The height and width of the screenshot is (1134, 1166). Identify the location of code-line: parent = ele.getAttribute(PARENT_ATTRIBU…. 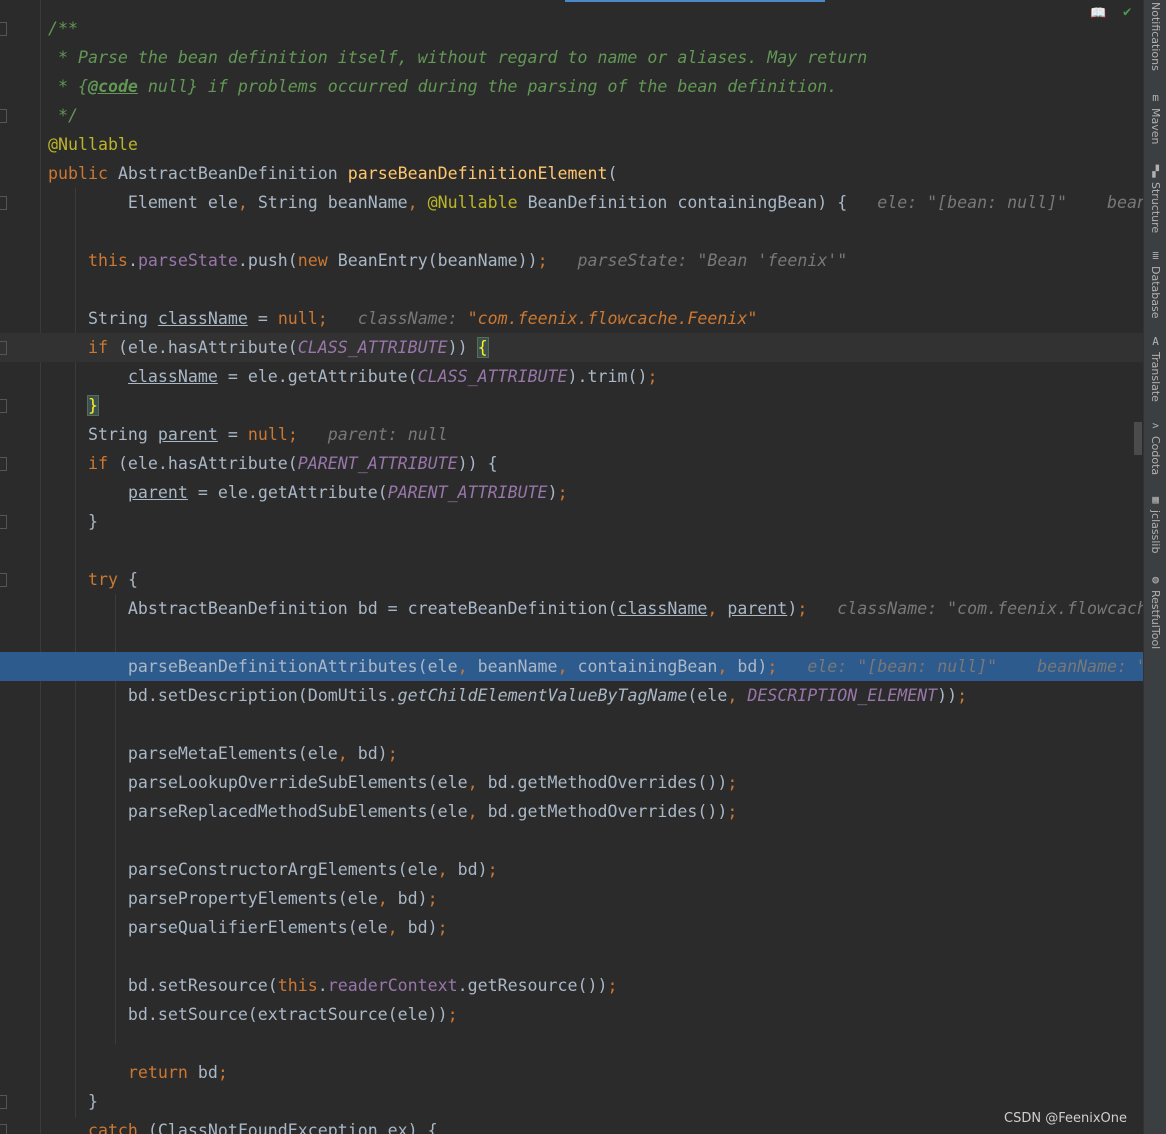
(571, 492).